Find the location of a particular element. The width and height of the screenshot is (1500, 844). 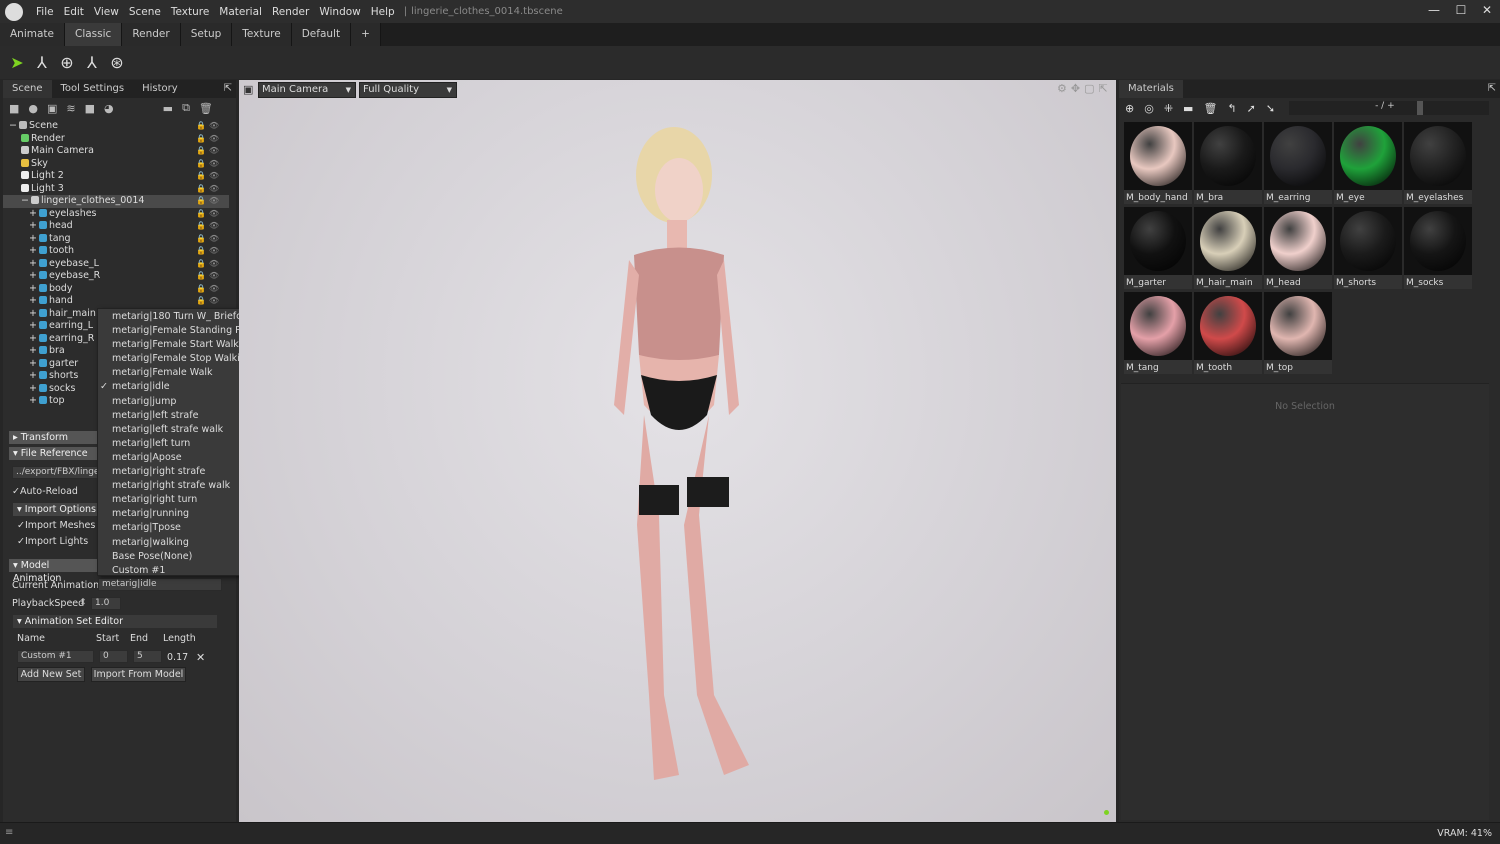

tab-setup: Setup is located at coordinates (206, 34).